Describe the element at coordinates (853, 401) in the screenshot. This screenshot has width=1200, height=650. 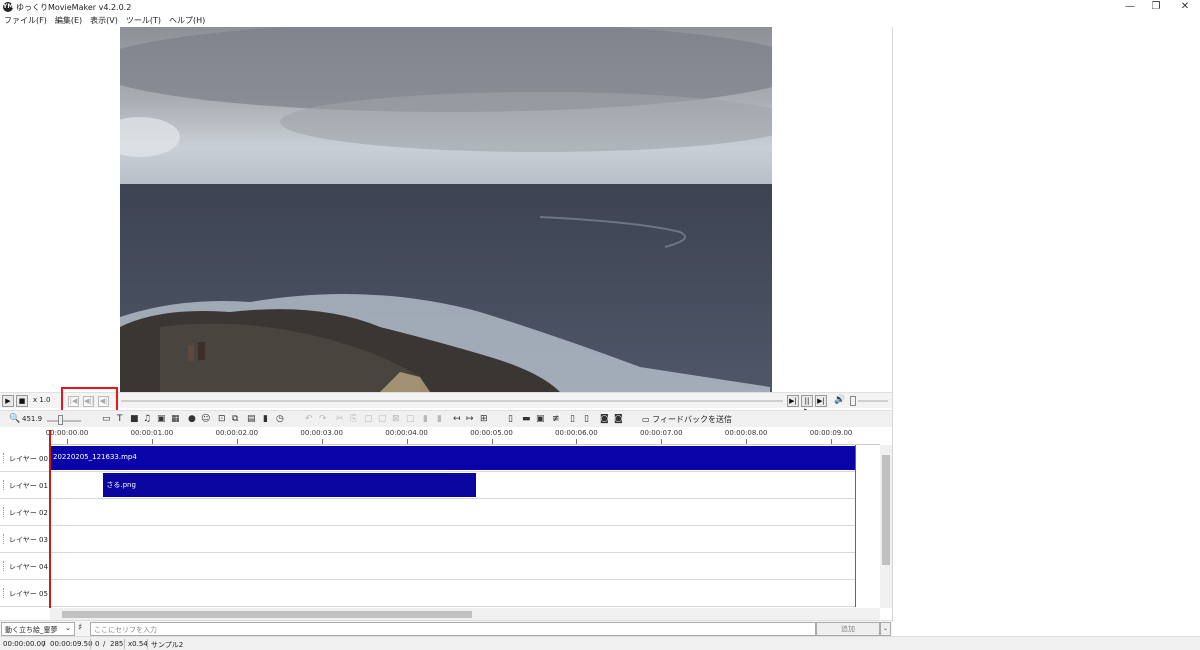
I see `volume-thumb` at that location.